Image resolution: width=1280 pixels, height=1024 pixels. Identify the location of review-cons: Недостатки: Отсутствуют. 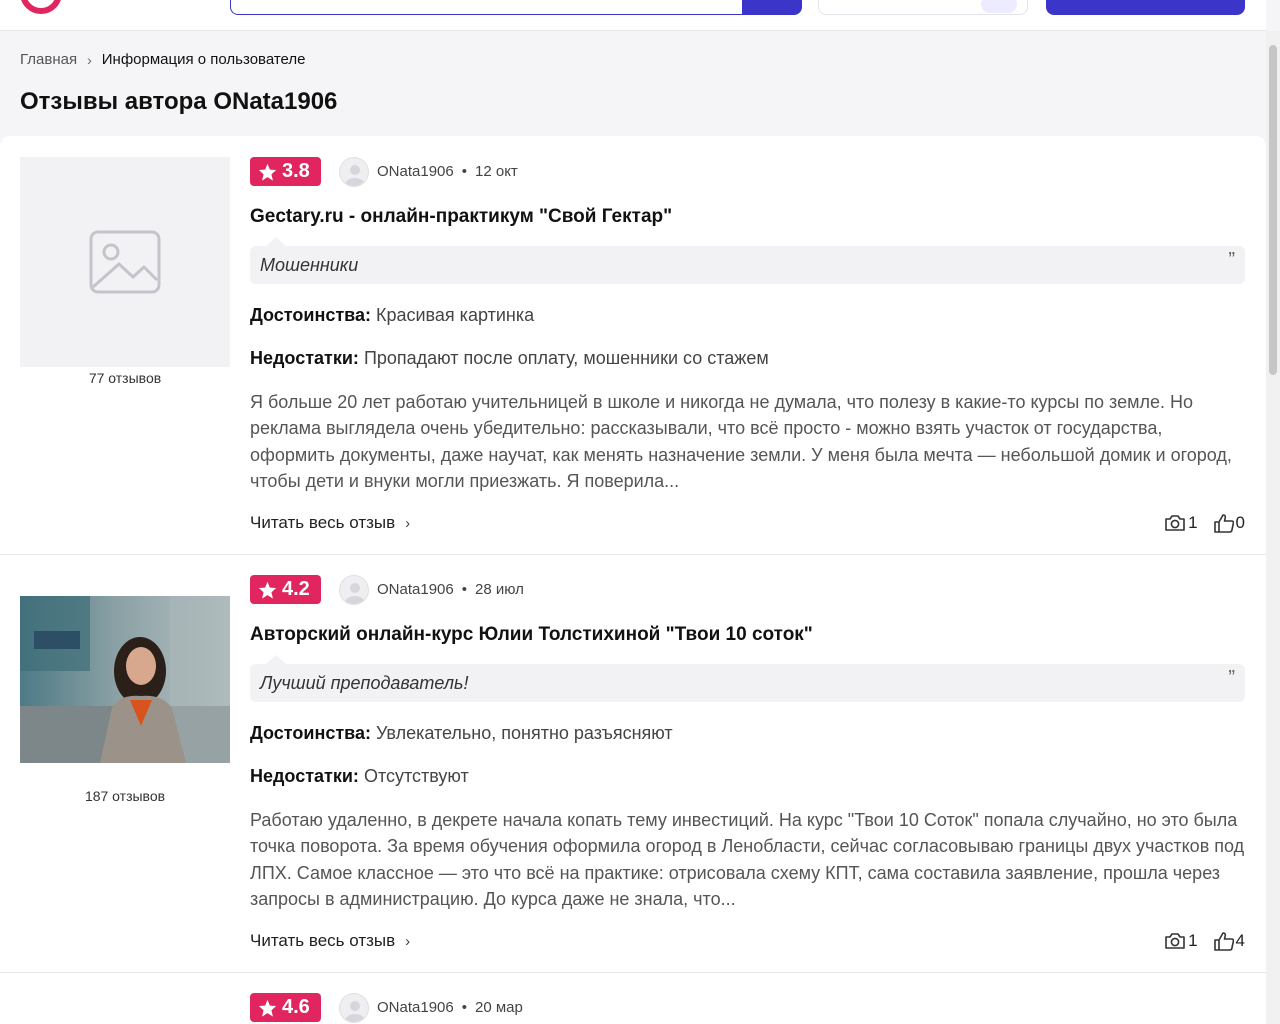
(359, 776).